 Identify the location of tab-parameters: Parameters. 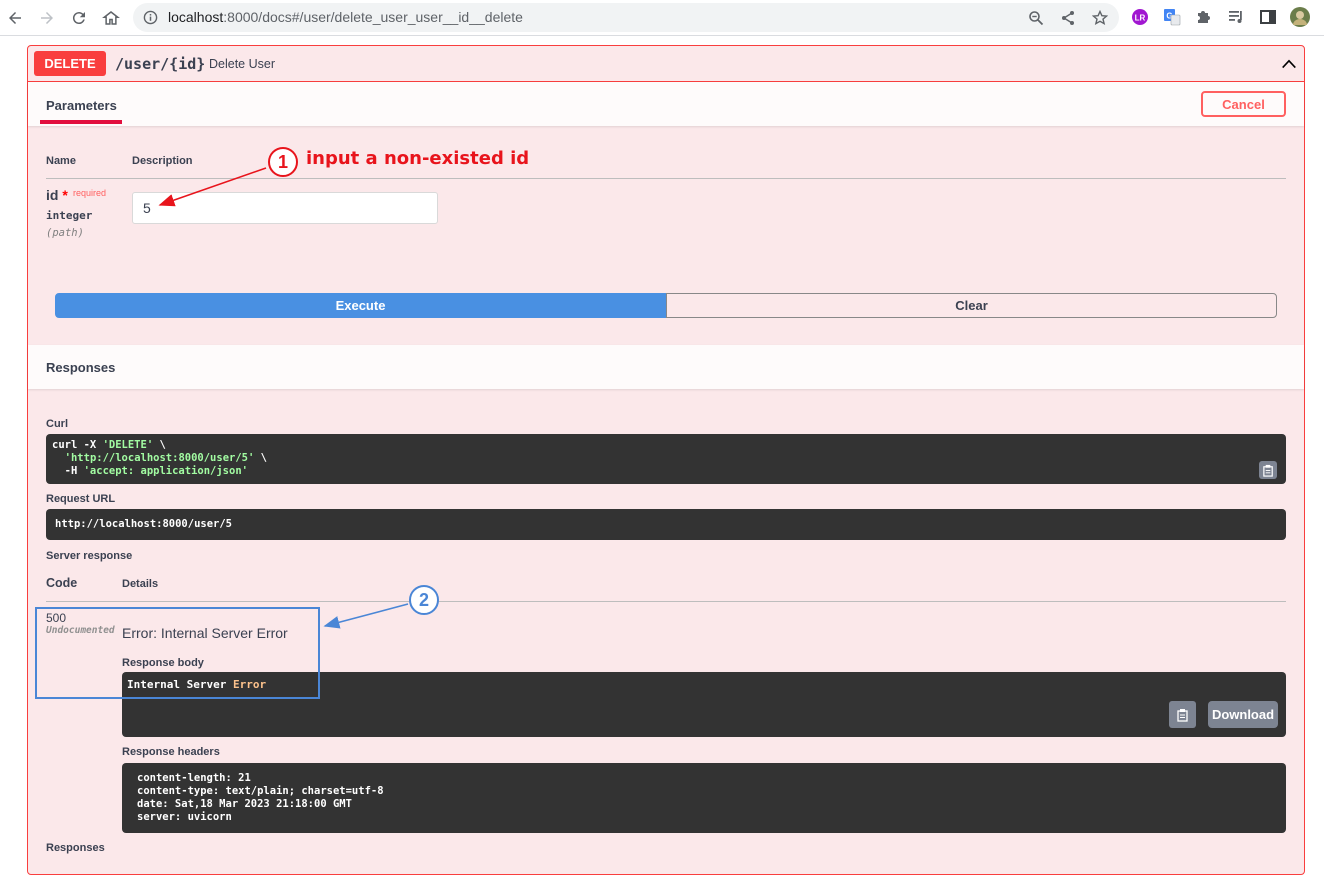
(81, 105).